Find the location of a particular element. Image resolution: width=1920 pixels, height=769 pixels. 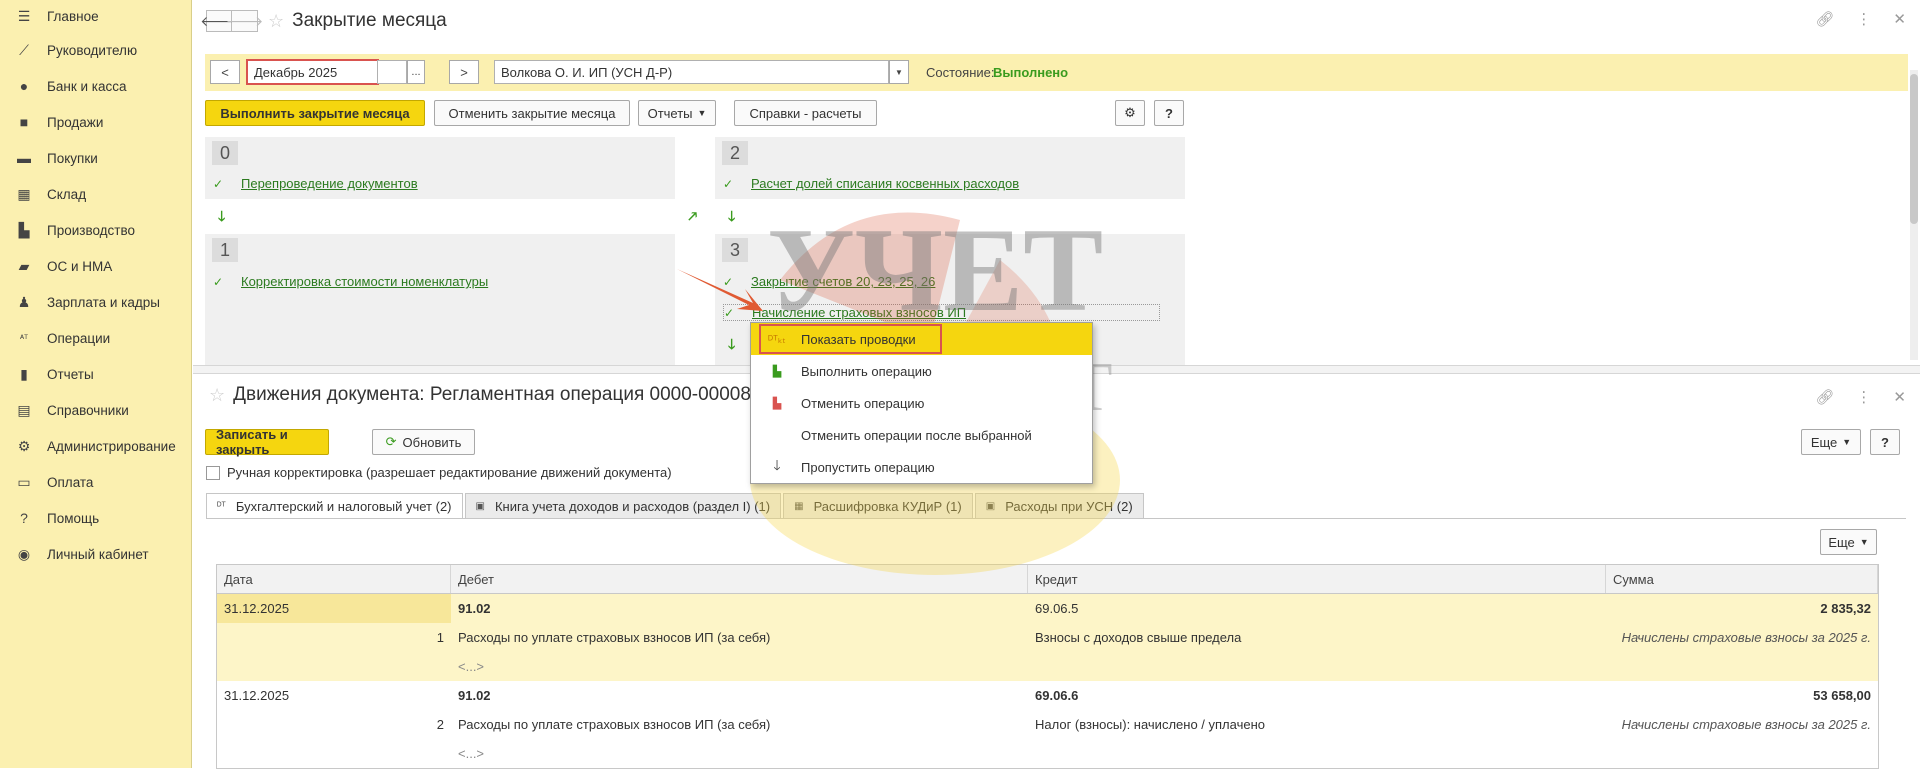

organization-dropdown: ▼ is located at coordinates (899, 72).